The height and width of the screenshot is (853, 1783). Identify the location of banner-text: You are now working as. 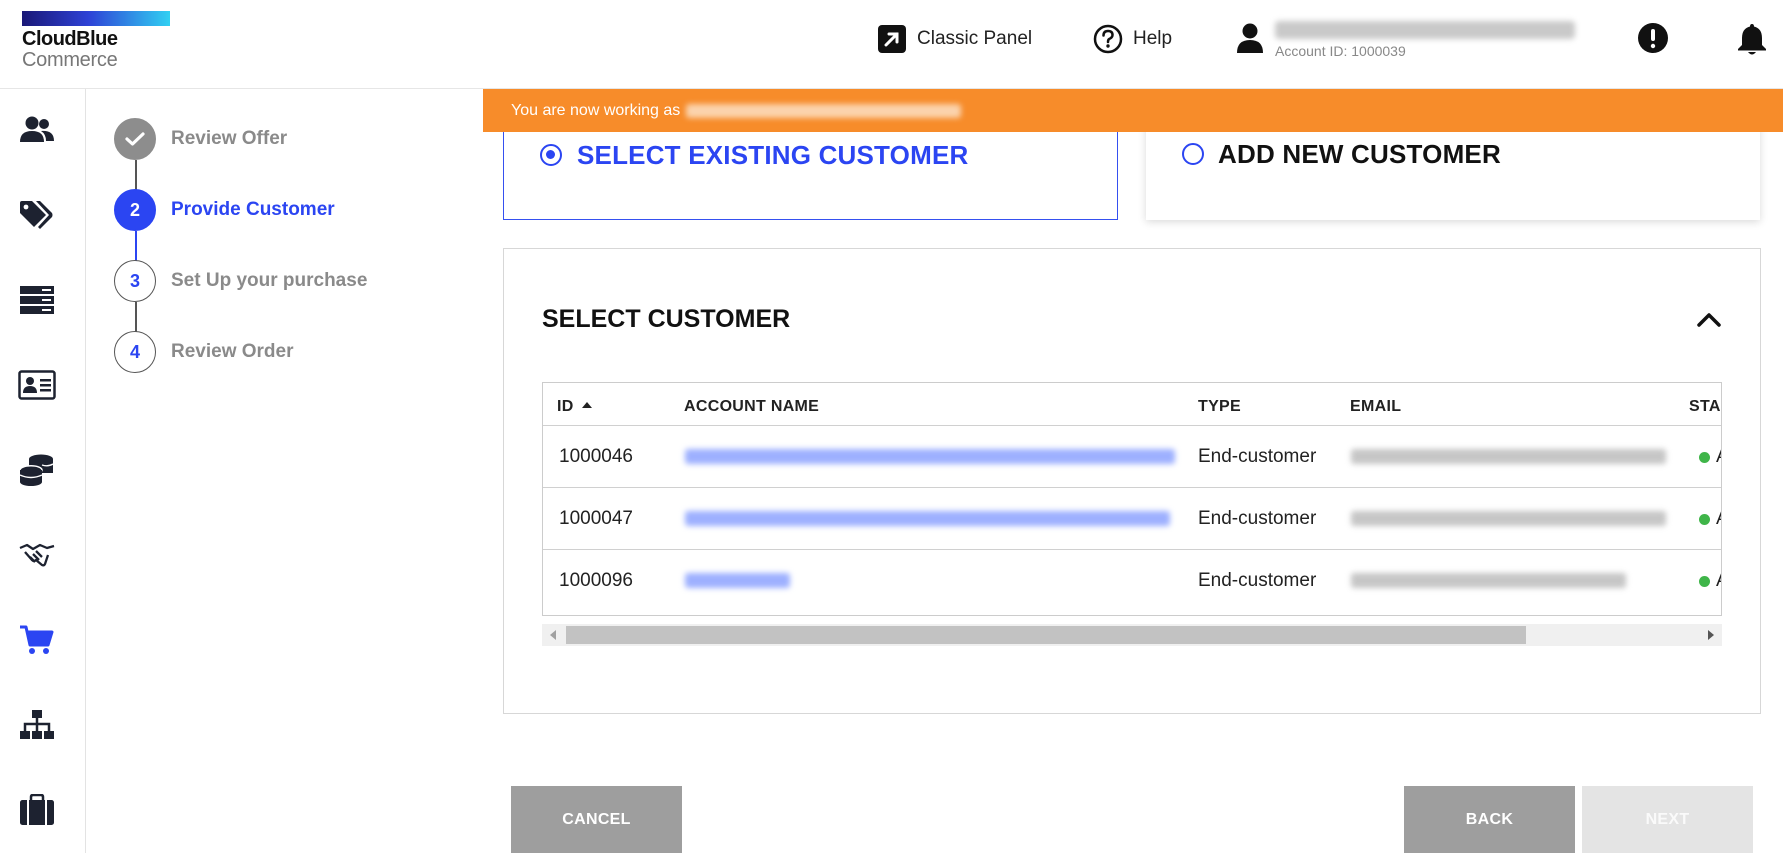
(596, 110).